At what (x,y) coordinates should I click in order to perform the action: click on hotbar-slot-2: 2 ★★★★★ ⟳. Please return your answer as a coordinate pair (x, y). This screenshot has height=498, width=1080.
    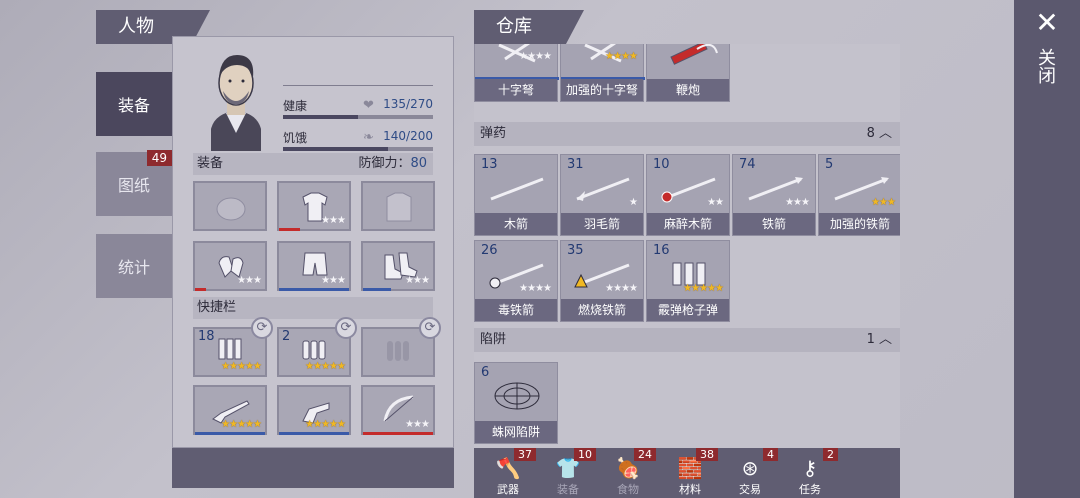
    Looking at the image, I should click on (317, 347).